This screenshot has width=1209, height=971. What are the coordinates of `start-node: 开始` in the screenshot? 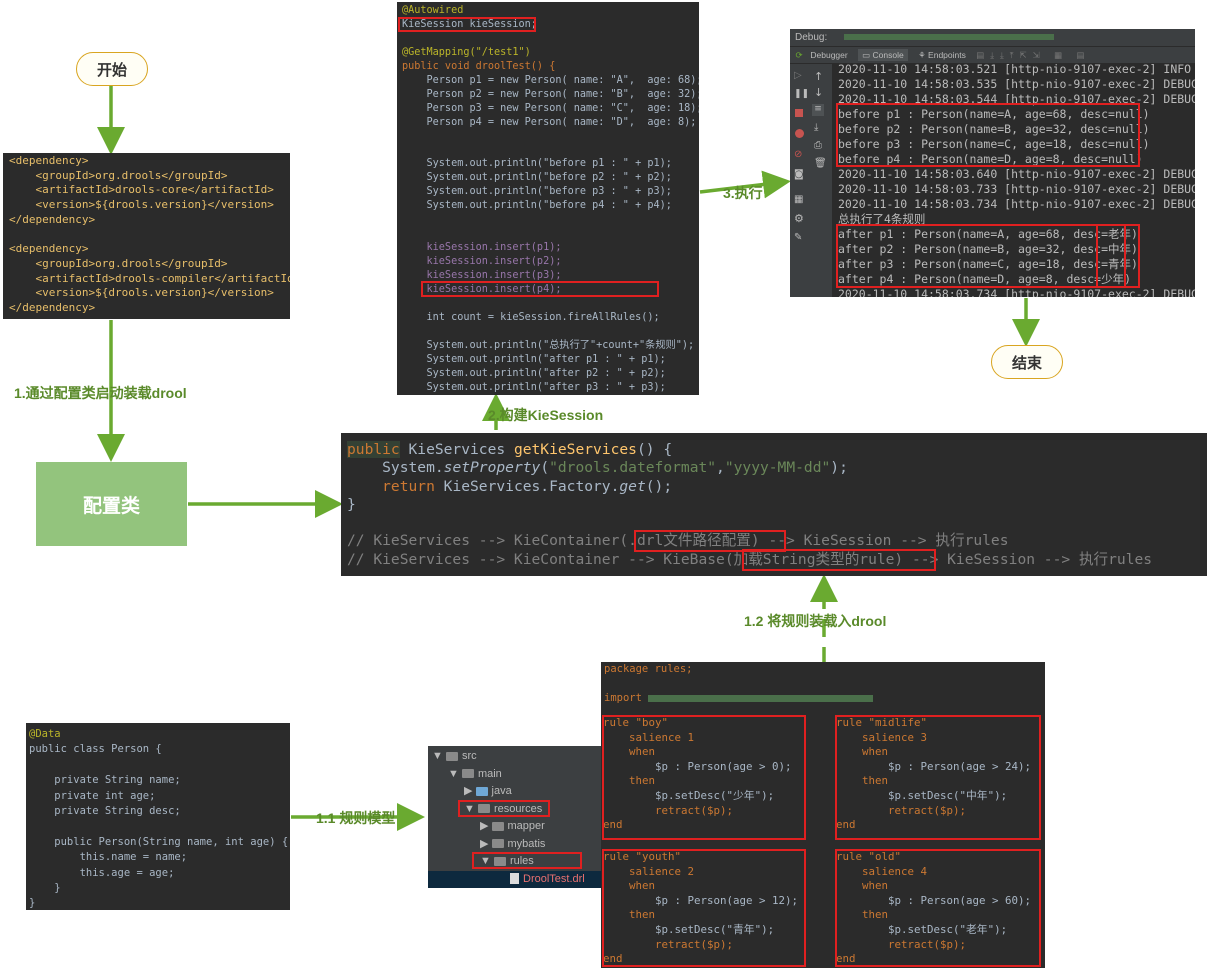 It's located at (112, 69).